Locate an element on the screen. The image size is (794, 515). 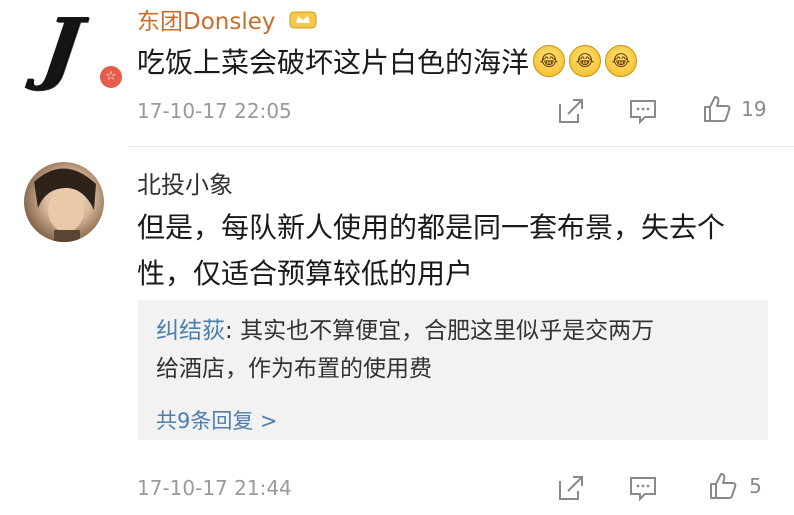
username-text: 东团Donsley is located at coordinates (206, 22).